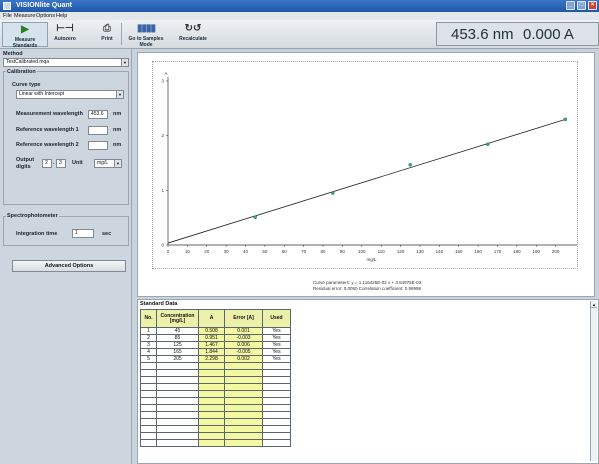 The image size is (599, 464). Describe the element at coordinates (593, 381) in the screenshot. I see `vertical-scrollbar: ▲` at that location.